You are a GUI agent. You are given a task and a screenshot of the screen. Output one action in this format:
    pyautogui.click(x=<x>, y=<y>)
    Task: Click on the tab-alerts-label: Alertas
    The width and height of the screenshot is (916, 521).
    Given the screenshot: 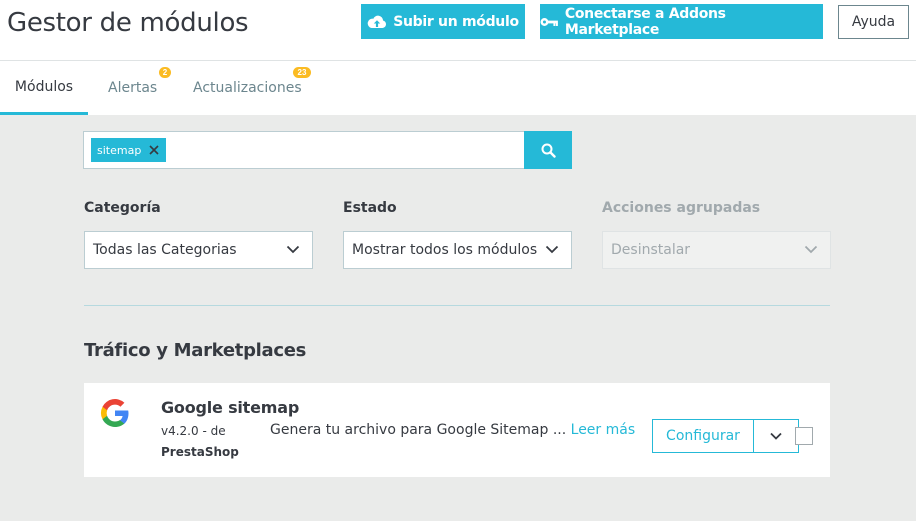 What is the action you would take?
    pyautogui.click(x=133, y=88)
    